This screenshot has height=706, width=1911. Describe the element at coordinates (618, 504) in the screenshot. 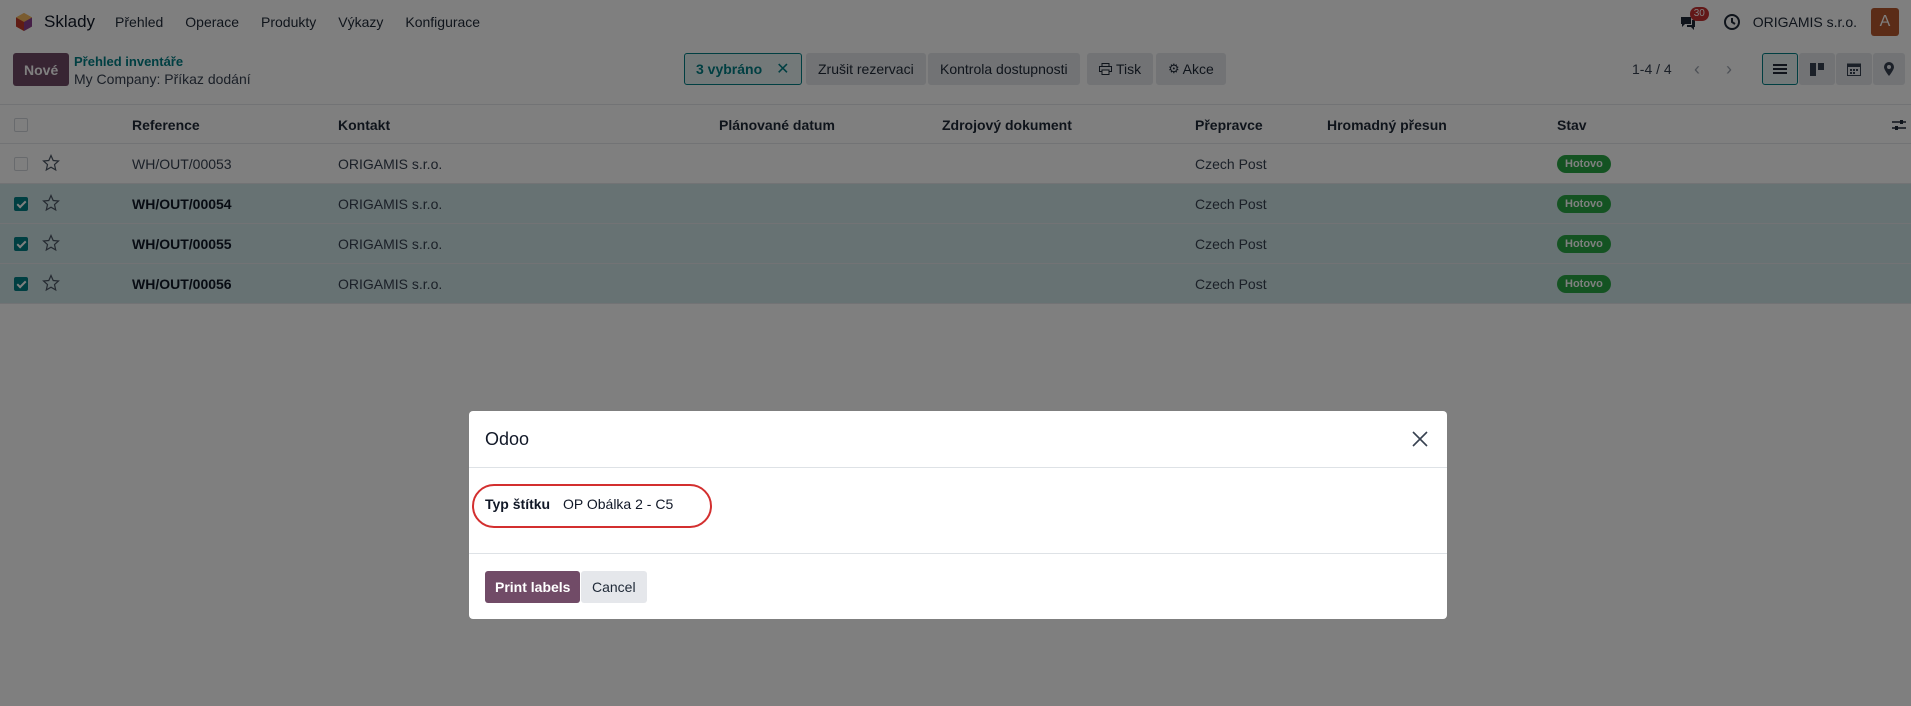

I see `label-type-field: OP Obálka 2 - C5` at that location.